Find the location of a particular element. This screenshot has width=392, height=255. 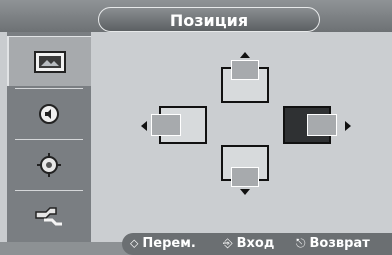

return-icon: ⎋ is located at coordinates (301, 243).